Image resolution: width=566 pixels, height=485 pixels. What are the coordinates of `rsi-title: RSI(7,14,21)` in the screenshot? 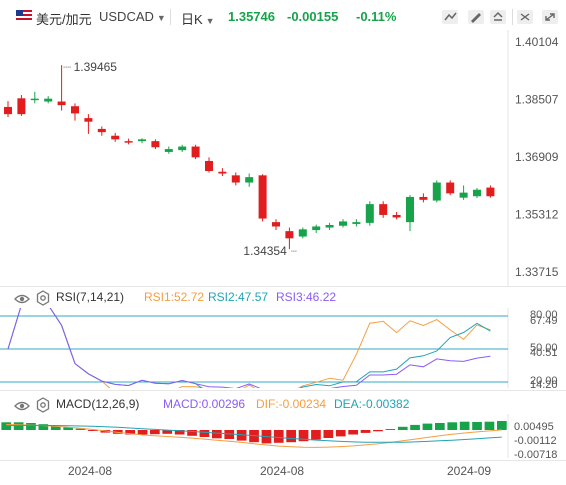 It's located at (90, 297).